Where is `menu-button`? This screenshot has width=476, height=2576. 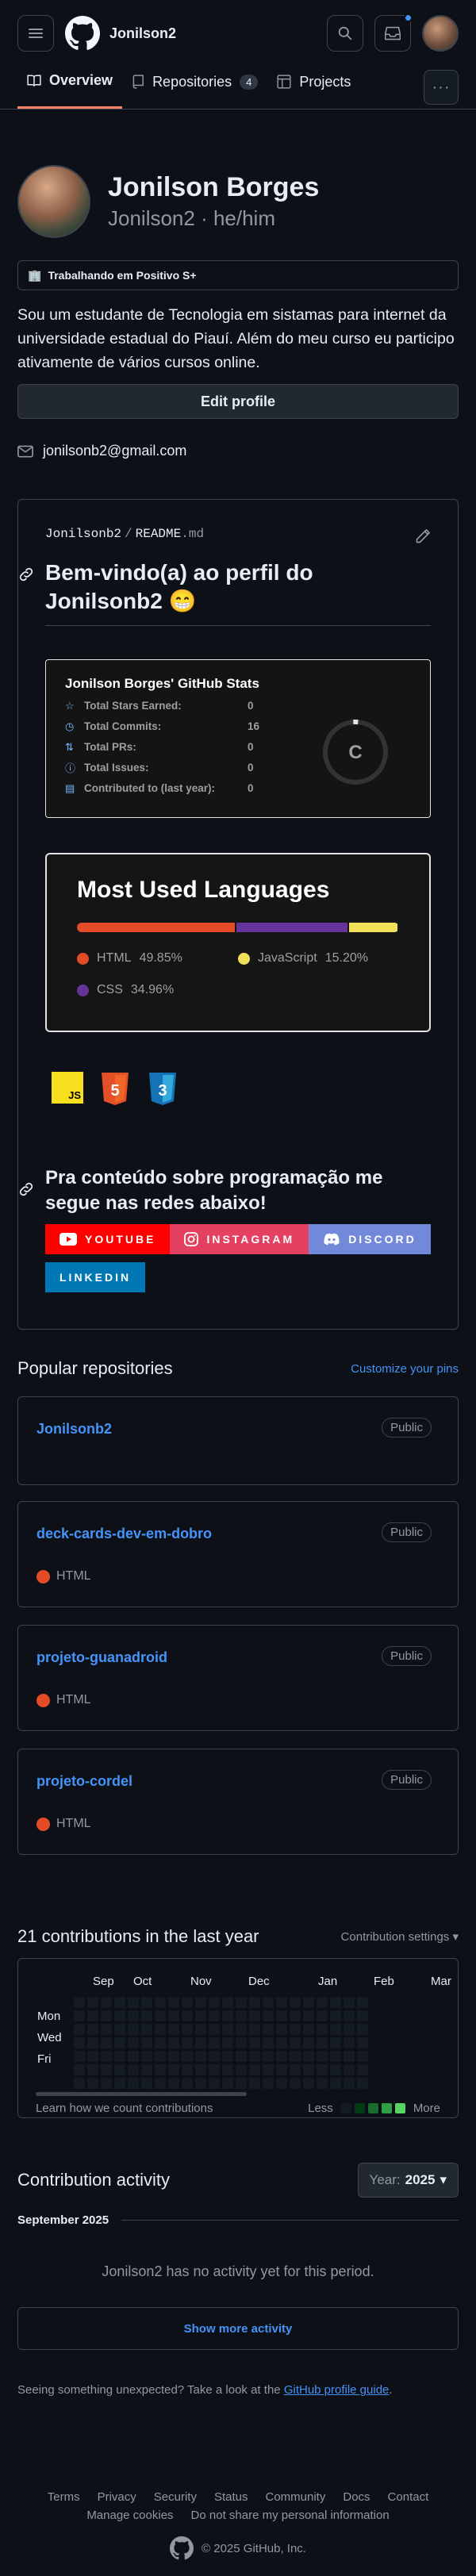 menu-button is located at coordinates (35, 33).